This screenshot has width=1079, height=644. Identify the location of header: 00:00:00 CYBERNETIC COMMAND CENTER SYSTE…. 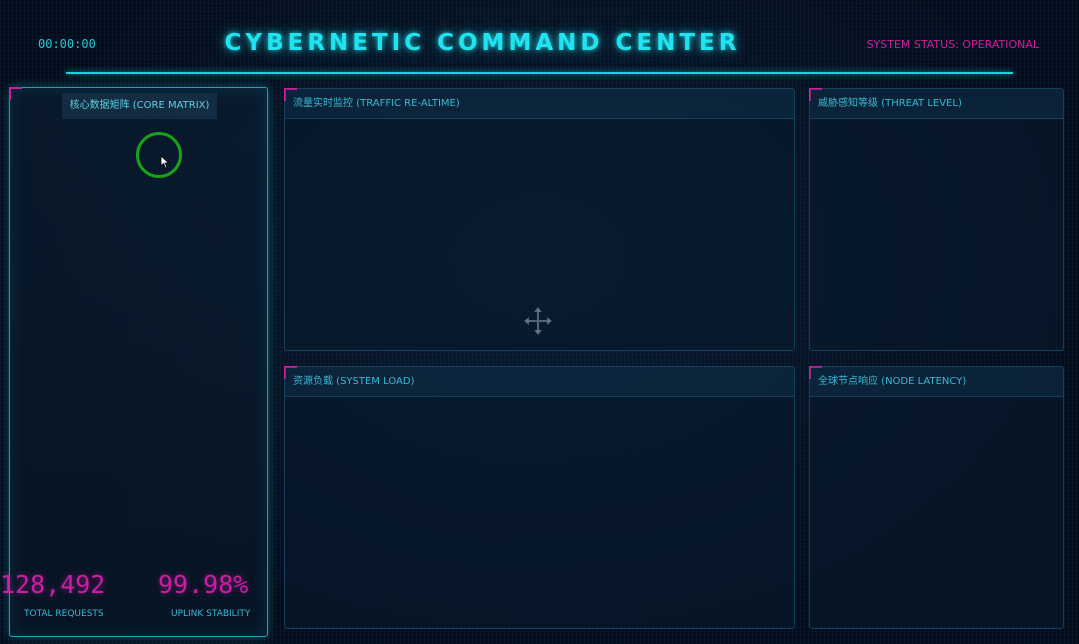
(539, 40).